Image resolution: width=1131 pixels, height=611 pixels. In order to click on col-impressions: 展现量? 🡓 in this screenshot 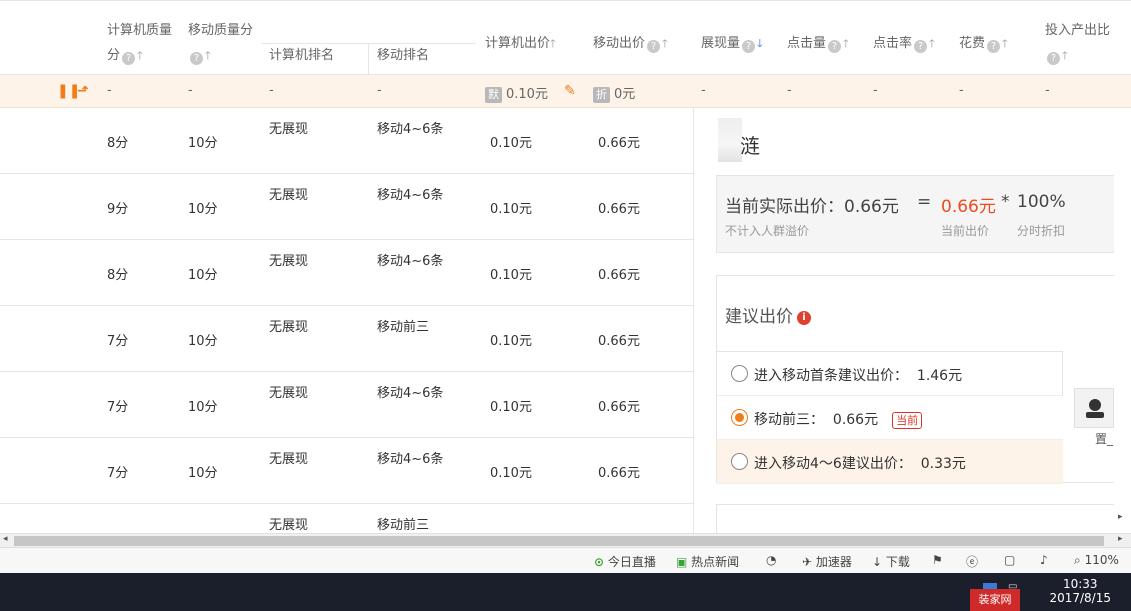, I will do `click(732, 43)`.